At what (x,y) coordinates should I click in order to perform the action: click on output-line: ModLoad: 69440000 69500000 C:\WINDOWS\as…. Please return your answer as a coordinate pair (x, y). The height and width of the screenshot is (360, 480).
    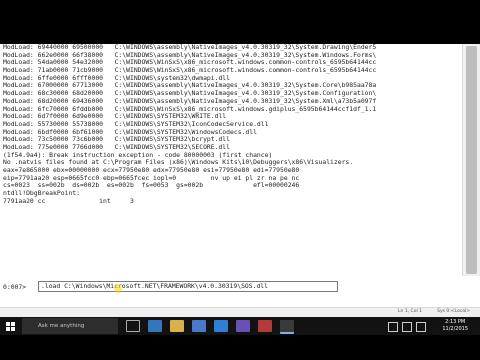
    Looking at the image, I should click on (190, 47).